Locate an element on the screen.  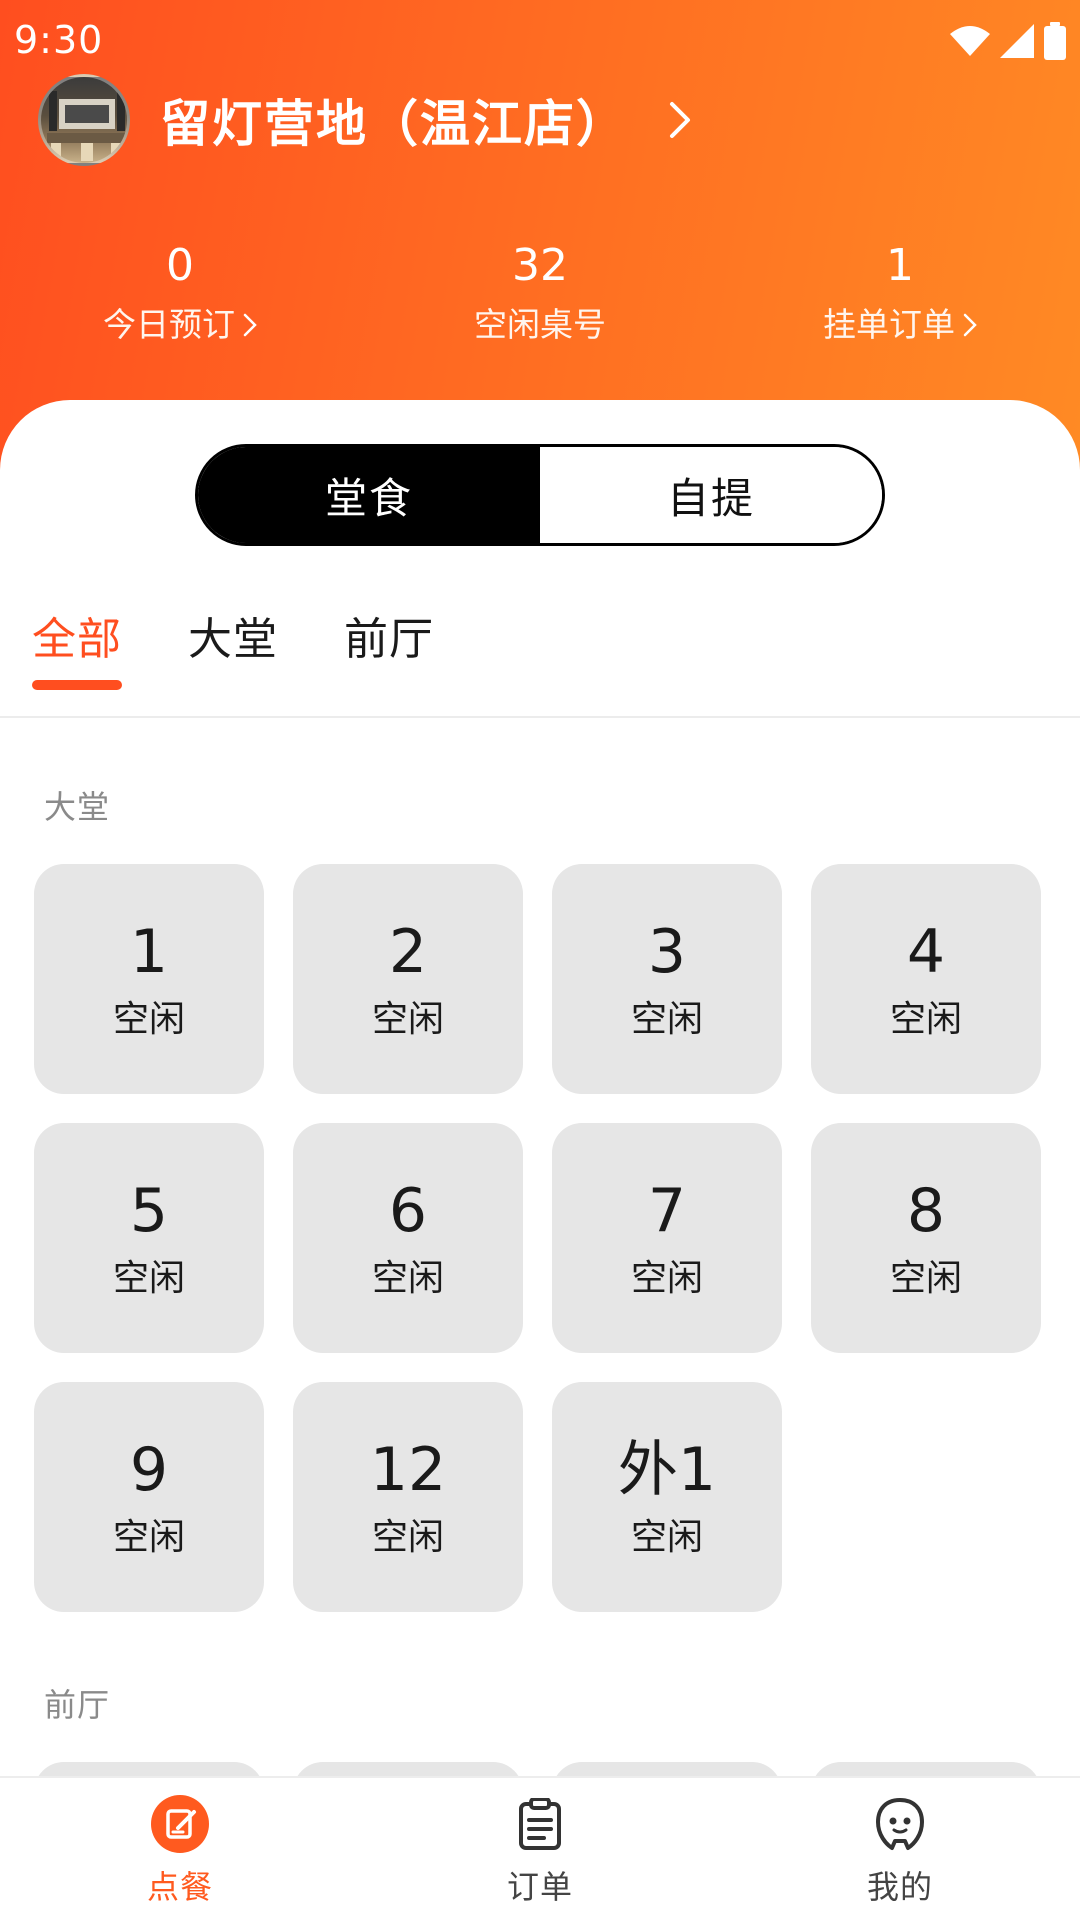
tab-hall: 大堂 is located at coordinates (233, 650).